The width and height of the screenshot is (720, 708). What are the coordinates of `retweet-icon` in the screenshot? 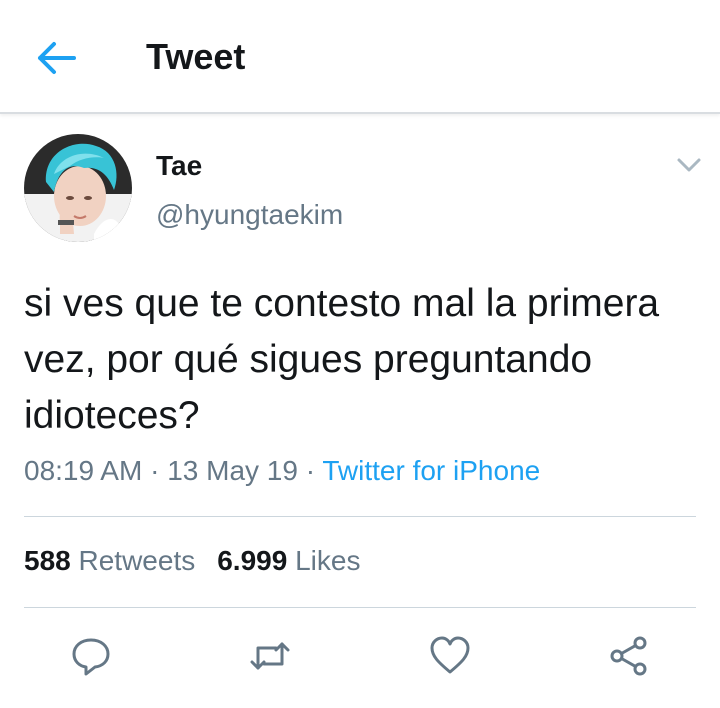 It's located at (270, 656).